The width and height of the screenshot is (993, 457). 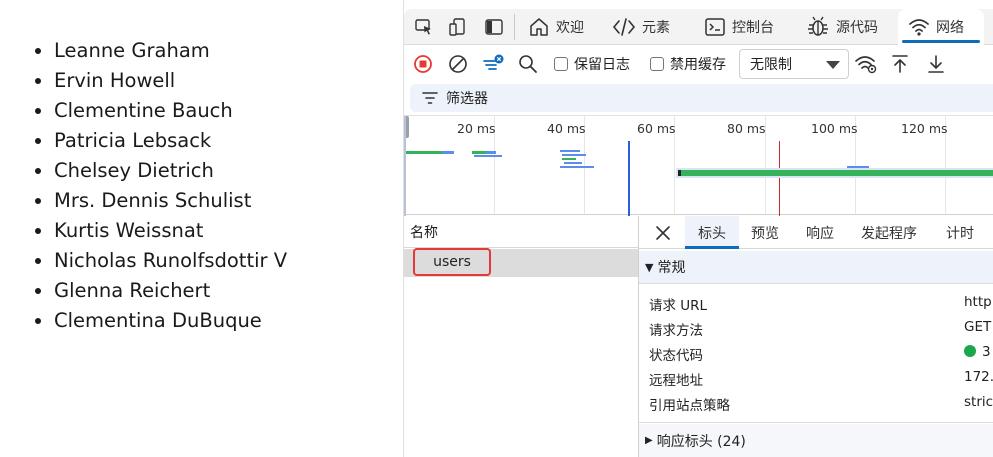 What do you see at coordinates (514, 27) in the screenshot?
I see `tab-separator` at bounding box center [514, 27].